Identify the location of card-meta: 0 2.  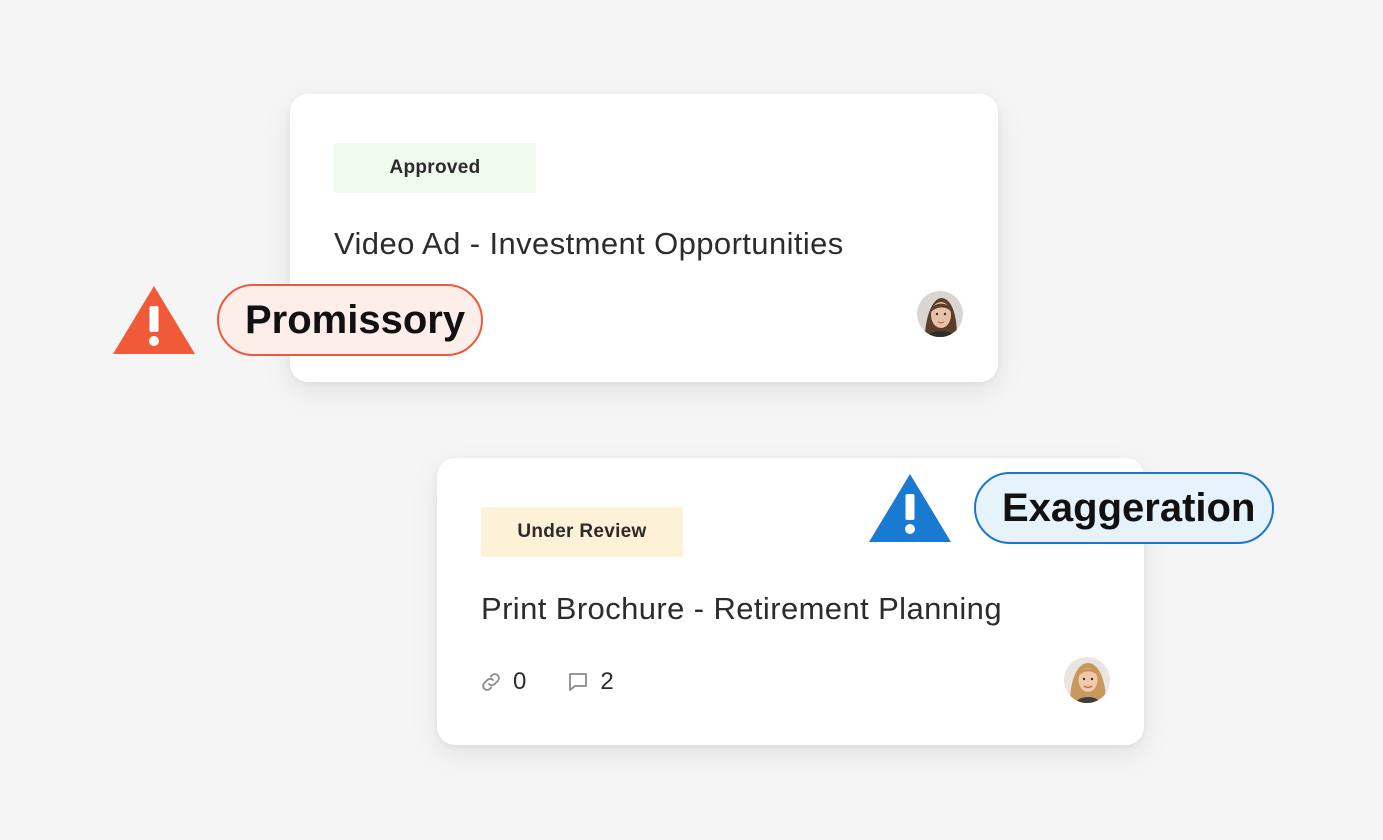
(566, 682).